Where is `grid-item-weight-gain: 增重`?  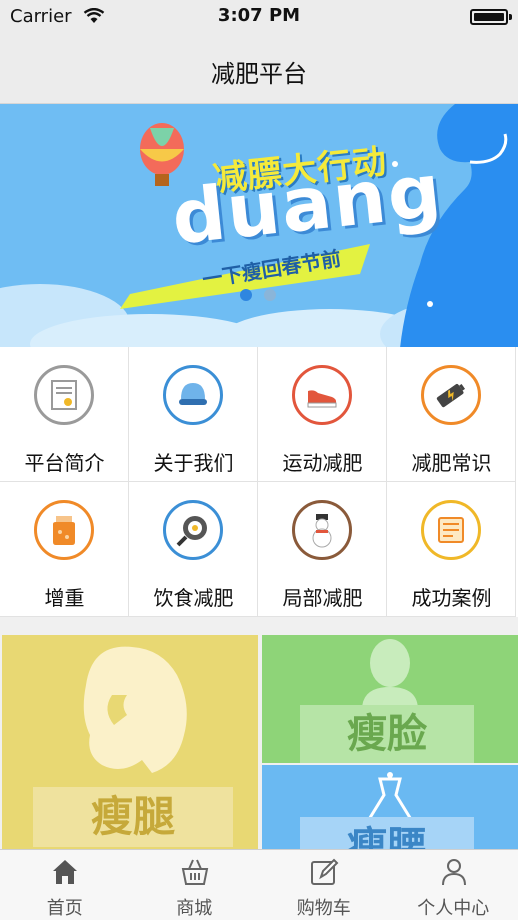
grid-item-weight-gain: 增重 is located at coordinates (64, 549).